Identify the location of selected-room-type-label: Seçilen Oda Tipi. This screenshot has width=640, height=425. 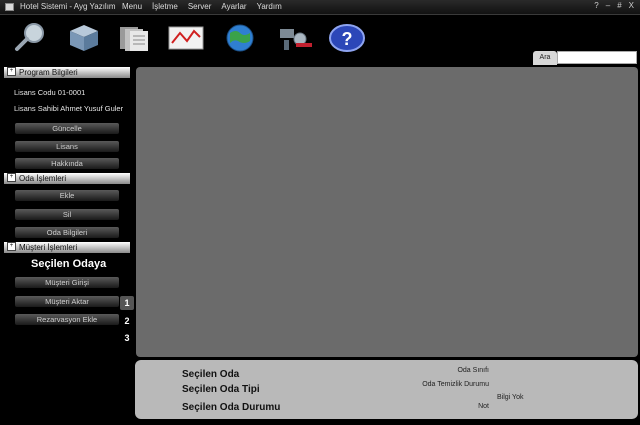
(221, 389).